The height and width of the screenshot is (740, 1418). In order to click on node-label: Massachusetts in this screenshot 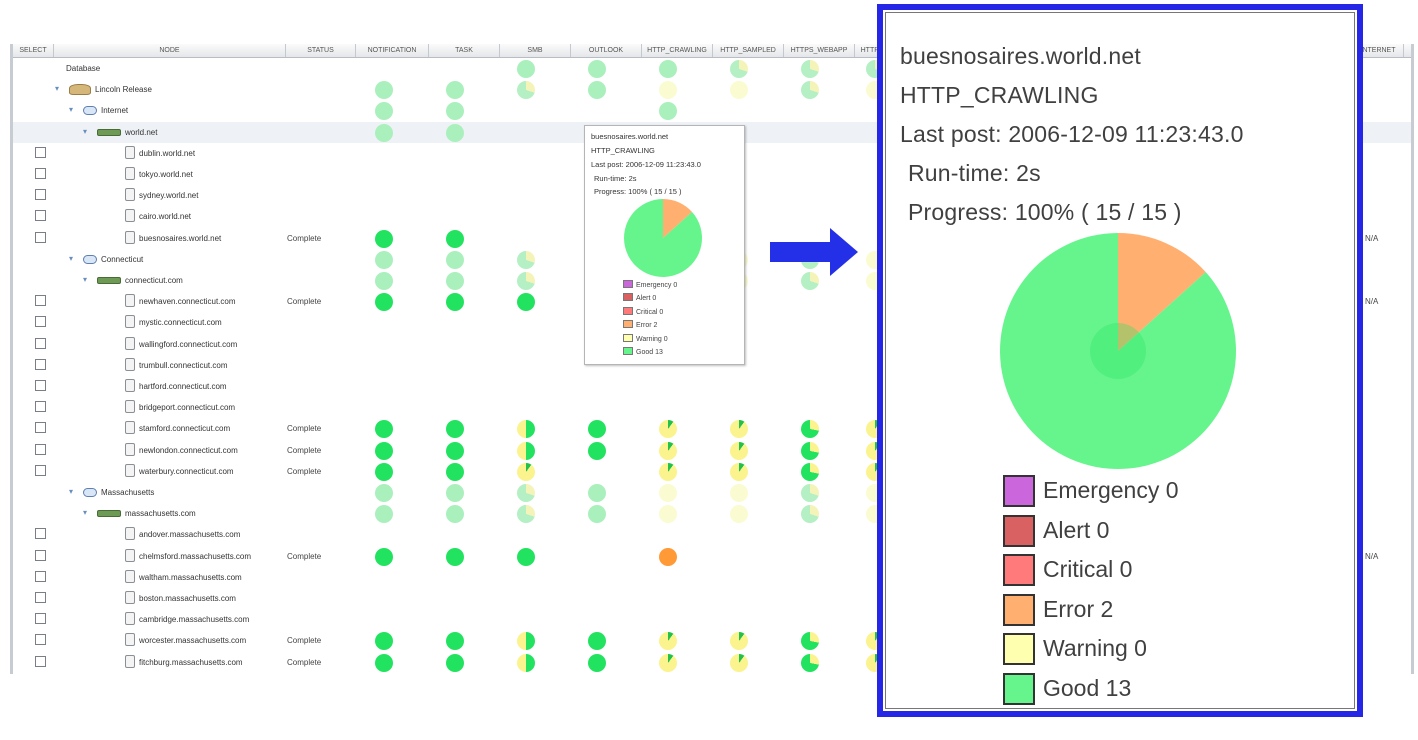, I will do `click(127, 492)`.